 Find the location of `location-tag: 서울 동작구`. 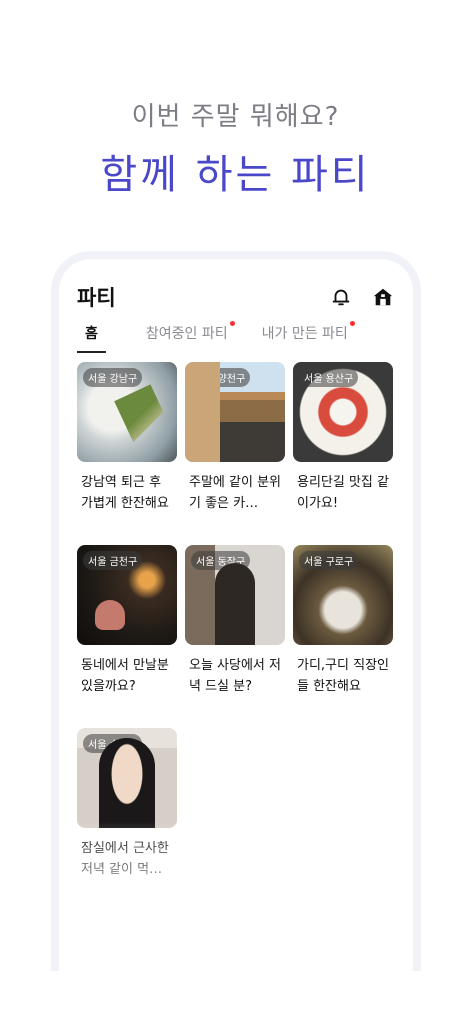

location-tag: 서울 동작구 is located at coordinates (221, 560).